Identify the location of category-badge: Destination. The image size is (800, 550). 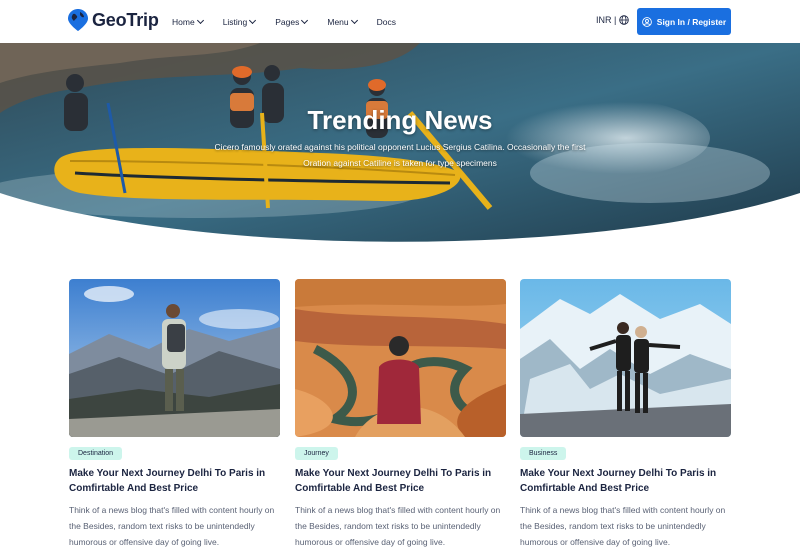
(96, 453).